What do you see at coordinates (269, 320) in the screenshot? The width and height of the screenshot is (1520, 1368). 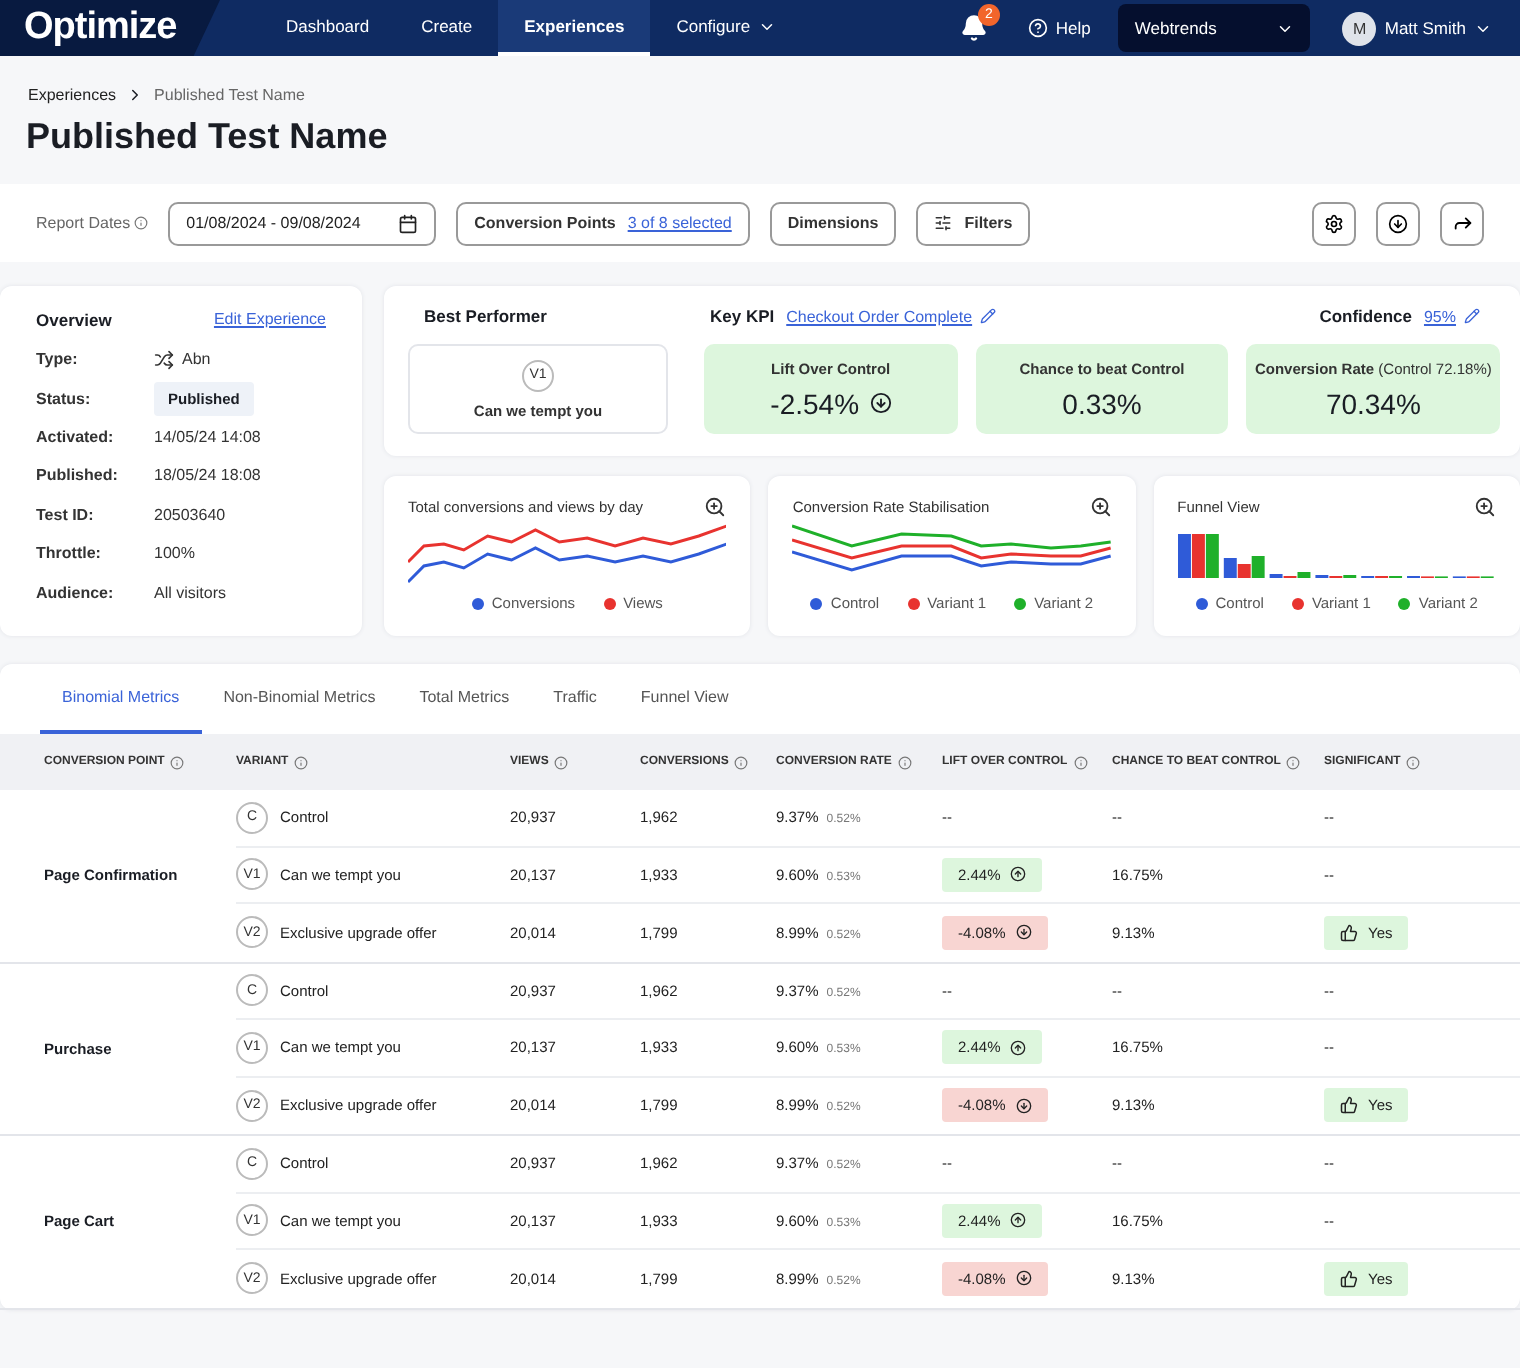 I see `edit-experience-link: Edit Experience` at bounding box center [269, 320].